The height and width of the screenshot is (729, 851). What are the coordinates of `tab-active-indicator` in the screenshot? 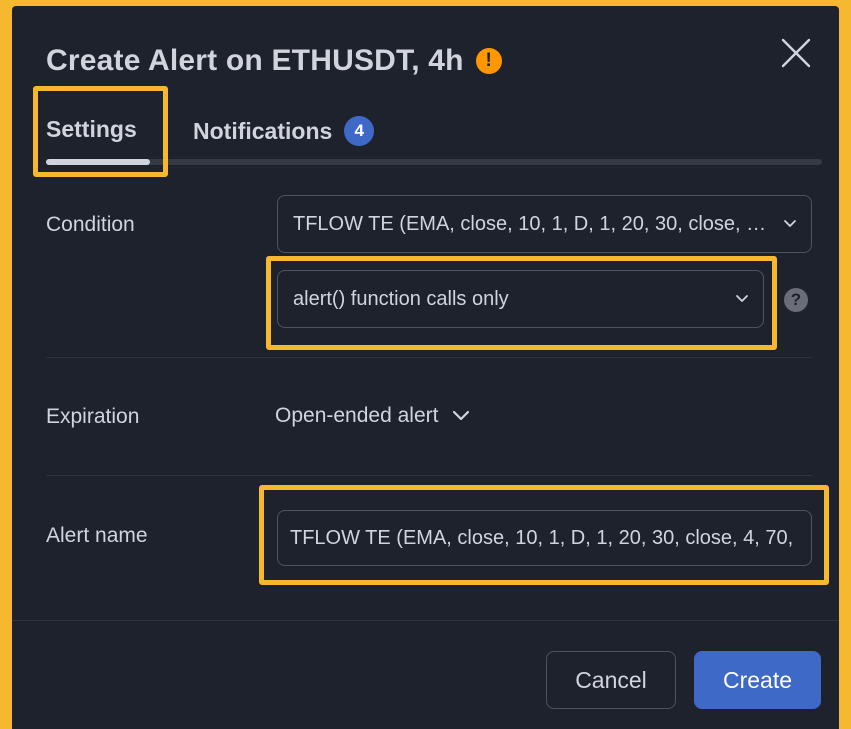 It's located at (98, 162).